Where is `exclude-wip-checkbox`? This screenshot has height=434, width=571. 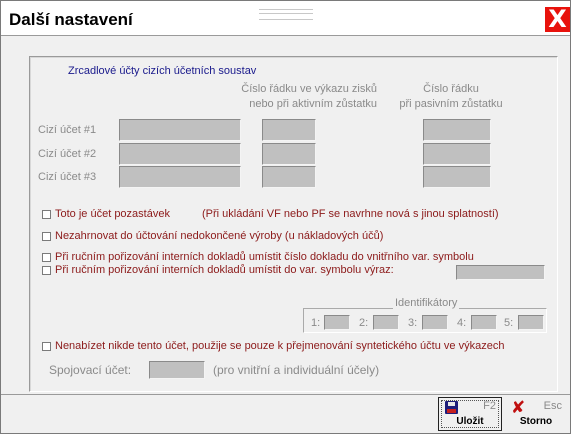 exclude-wip-checkbox is located at coordinates (46, 236).